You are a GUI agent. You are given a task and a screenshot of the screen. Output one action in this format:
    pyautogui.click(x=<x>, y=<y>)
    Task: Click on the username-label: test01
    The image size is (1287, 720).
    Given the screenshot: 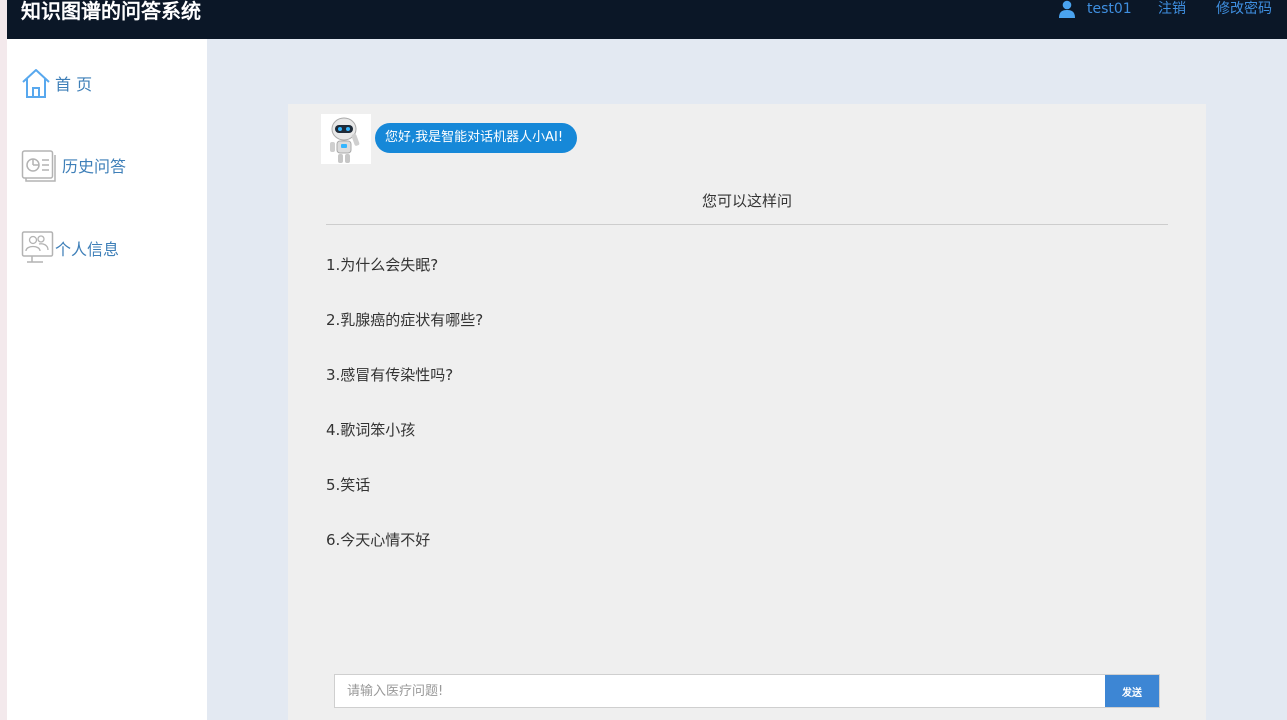 What is the action you would take?
    pyautogui.click(x=1109, y=9)
    